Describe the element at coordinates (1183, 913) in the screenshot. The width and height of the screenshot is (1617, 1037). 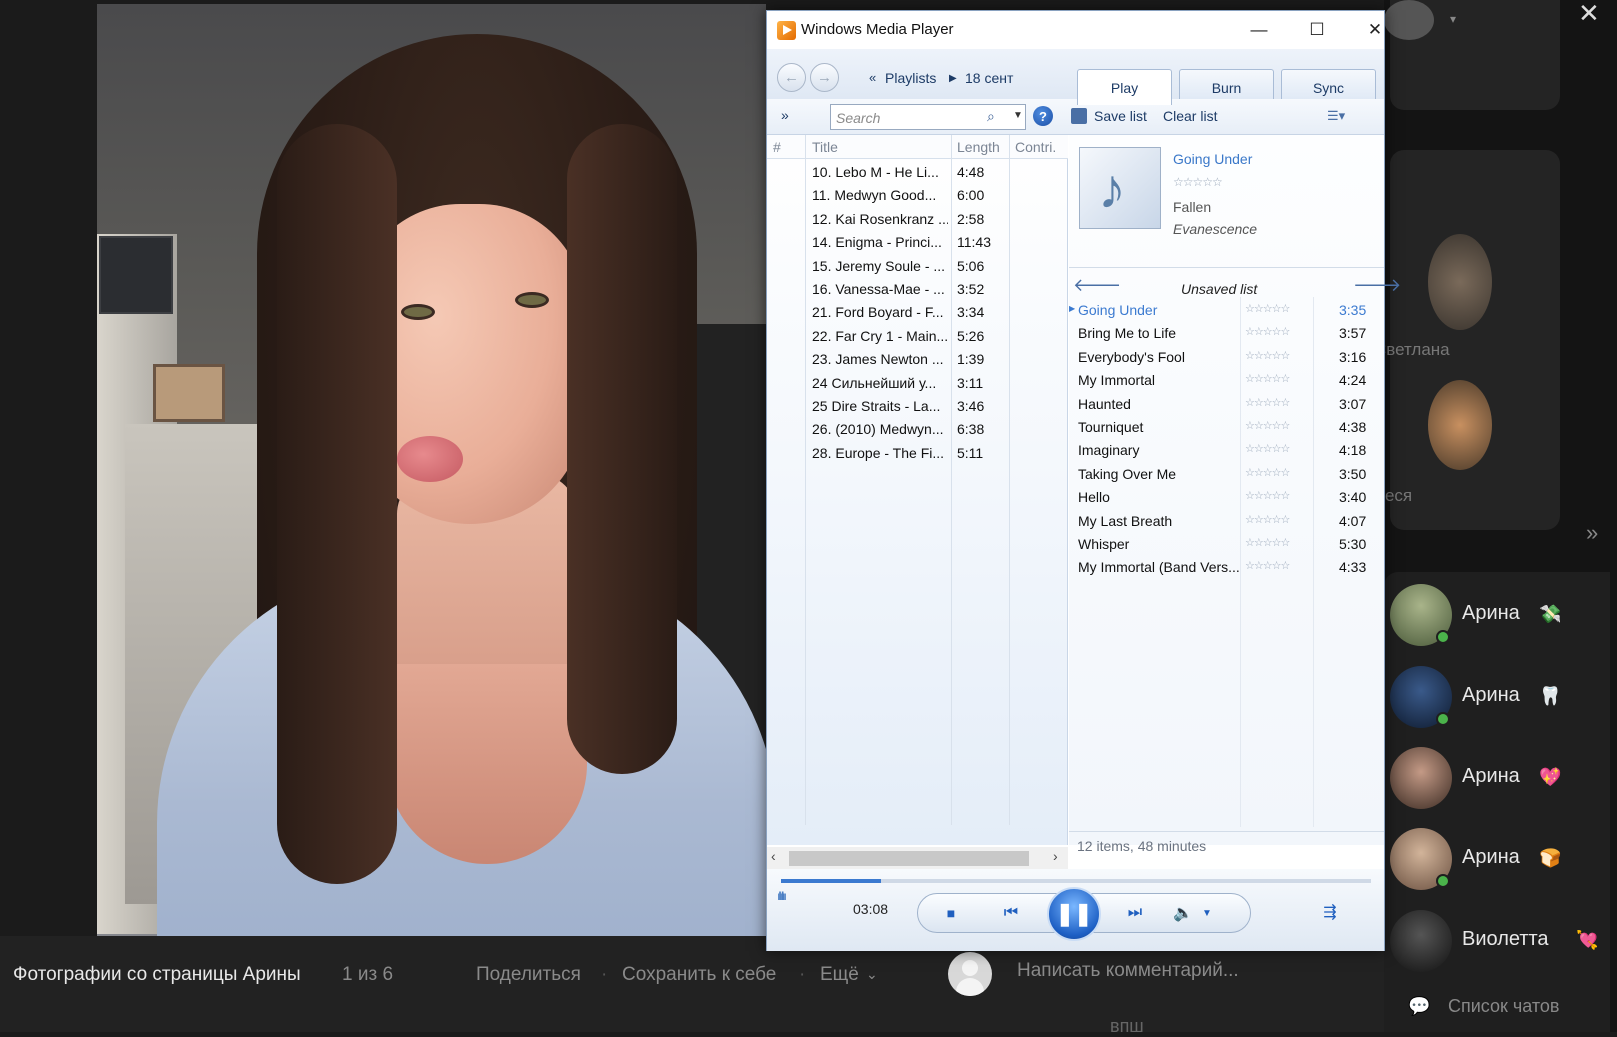
I see `volume-icon: 🔈` at that location.